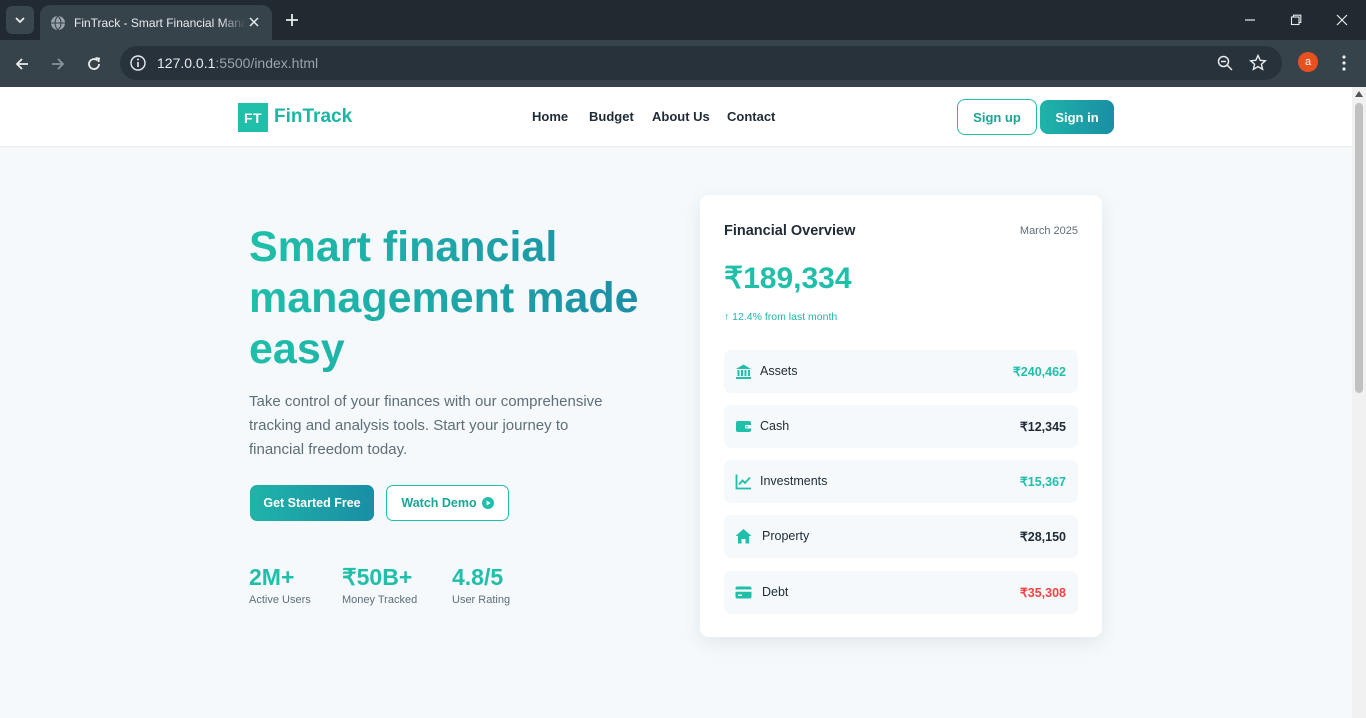 The width and height of the screenshot is (1366, 718). I want to click on stat-label: User Rating, so click(481, 600).